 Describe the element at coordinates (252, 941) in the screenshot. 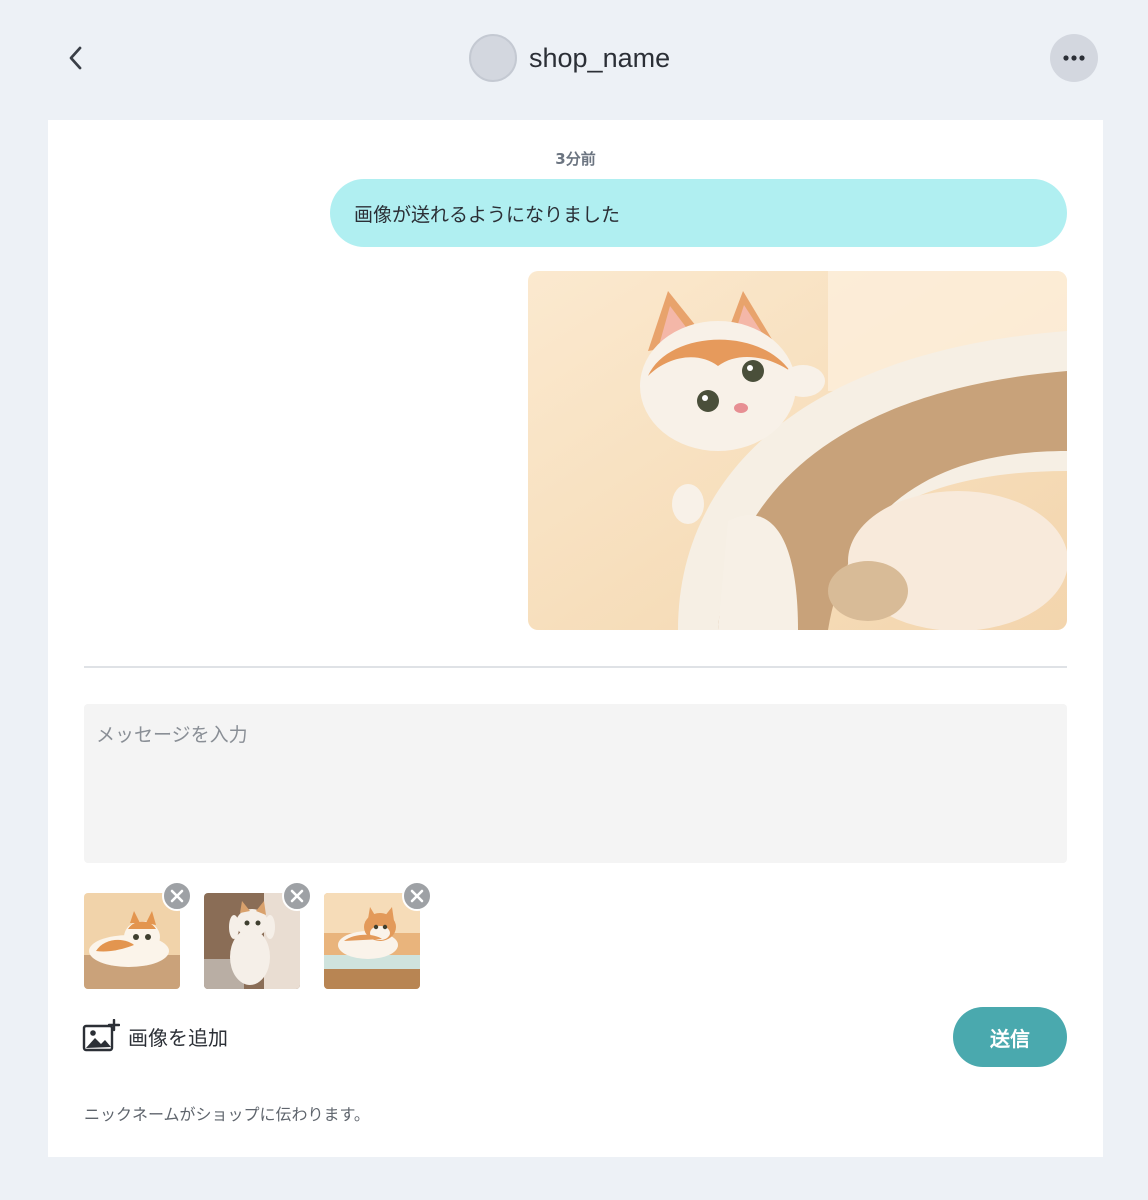

I see `cat-reaching-thumbnail` at that location.